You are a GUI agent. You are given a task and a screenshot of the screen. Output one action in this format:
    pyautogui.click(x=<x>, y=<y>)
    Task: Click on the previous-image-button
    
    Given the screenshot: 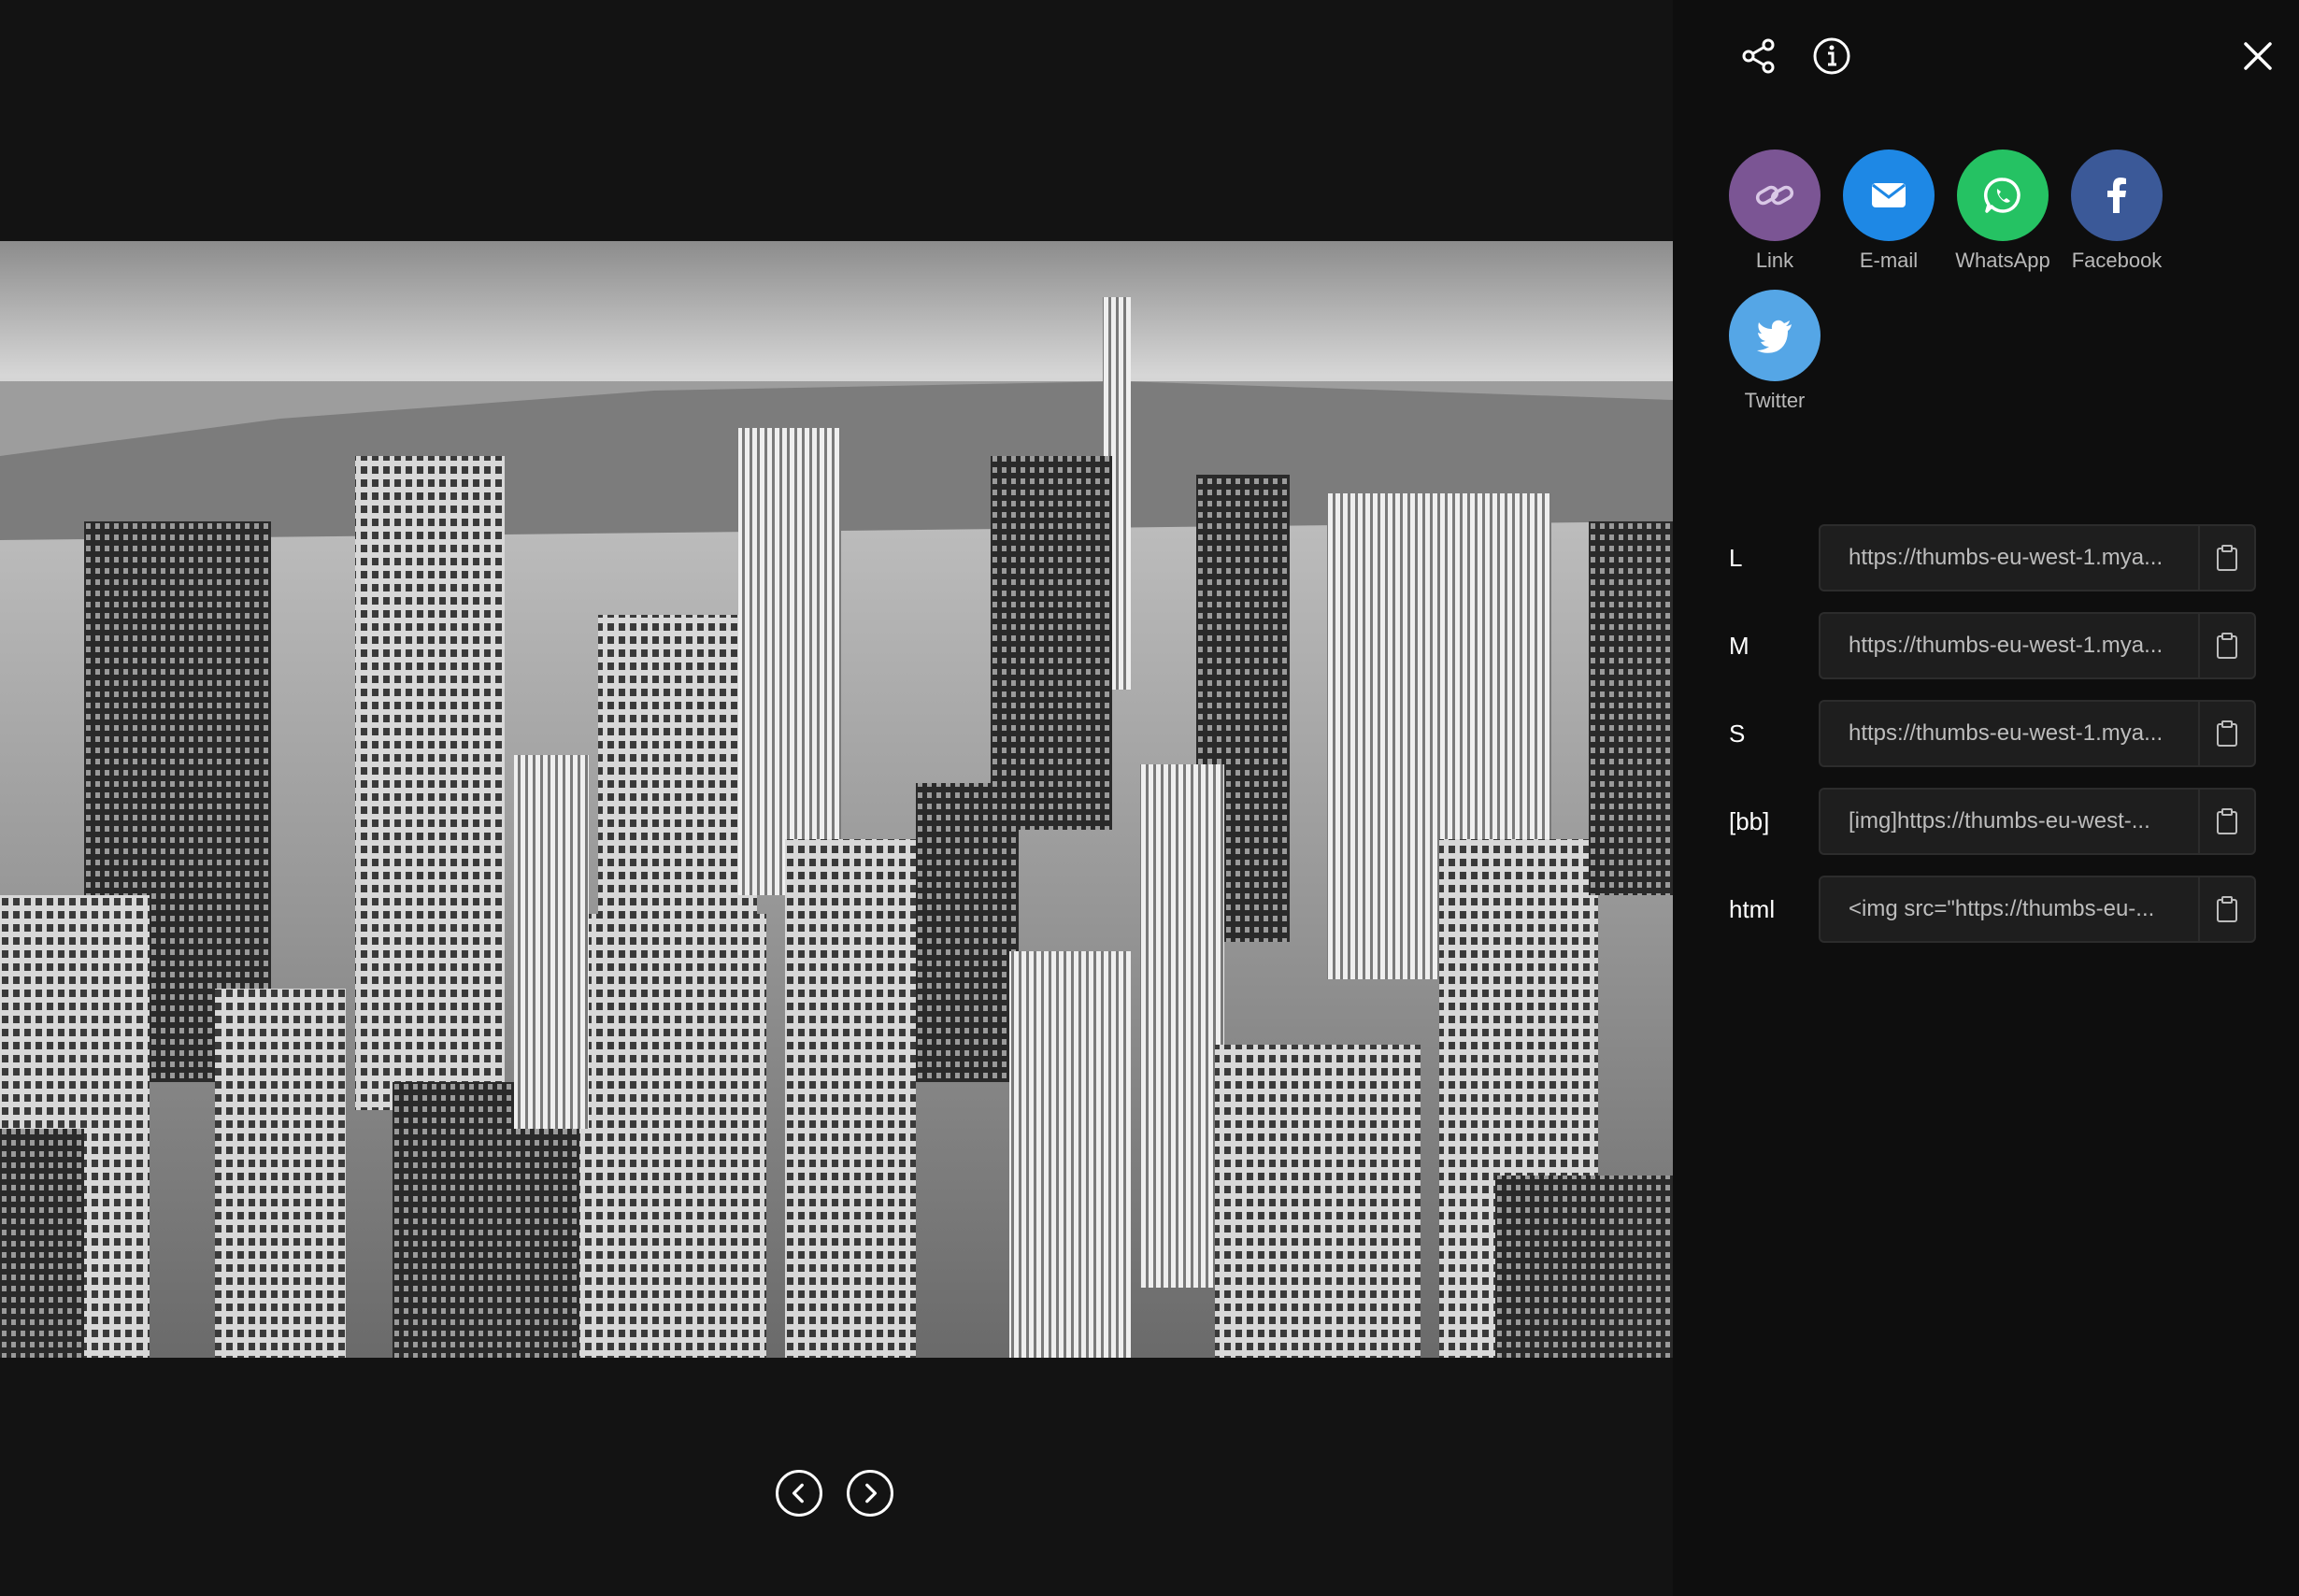 What is the action you would take?
    pyautogui.click(x=799, y=1494)
    